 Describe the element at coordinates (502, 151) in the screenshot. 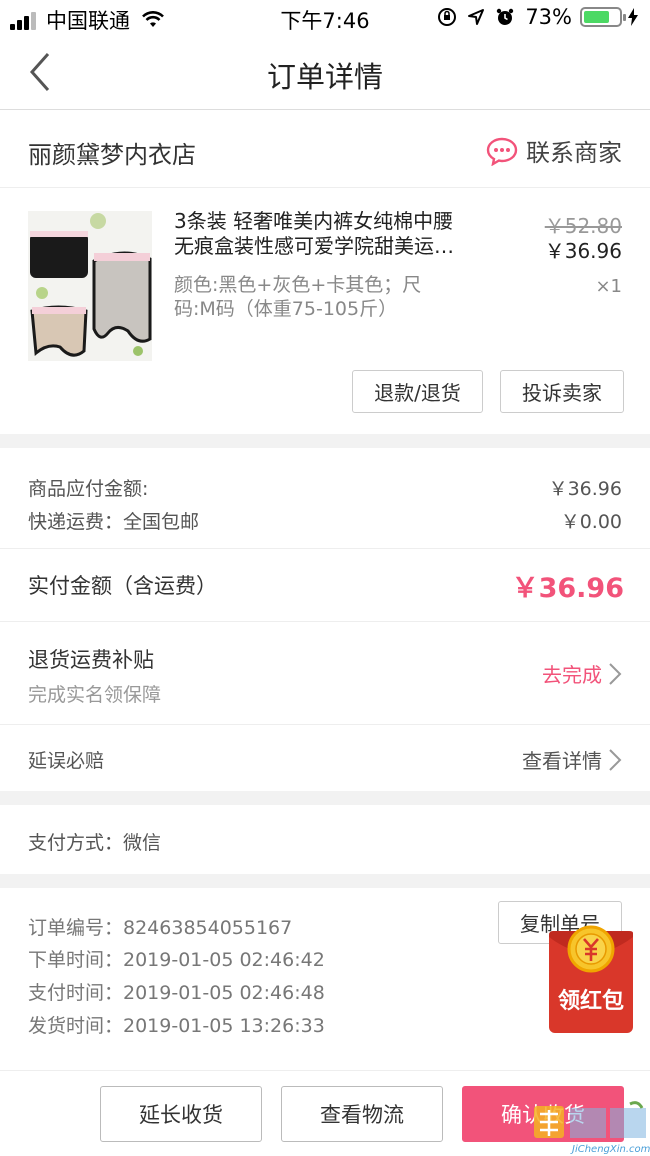

I see `chat-bubble-icon` at that location.